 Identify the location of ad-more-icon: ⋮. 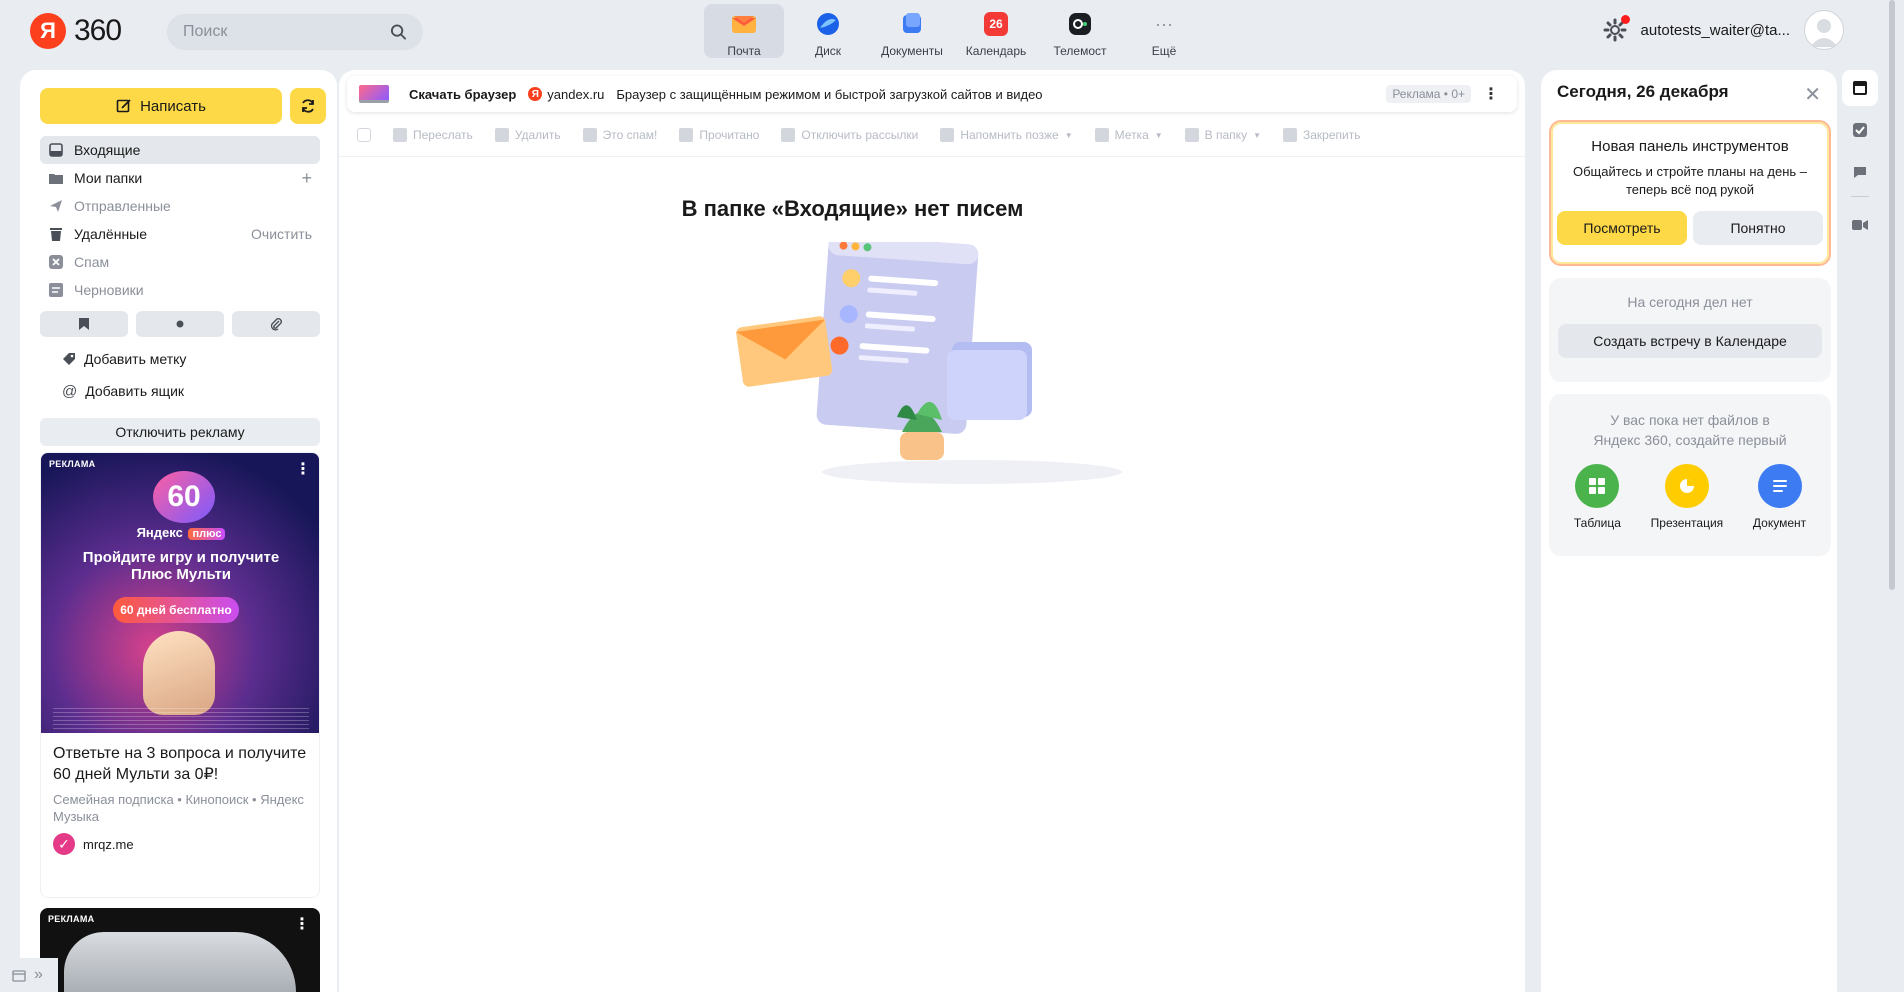
(303, 469).